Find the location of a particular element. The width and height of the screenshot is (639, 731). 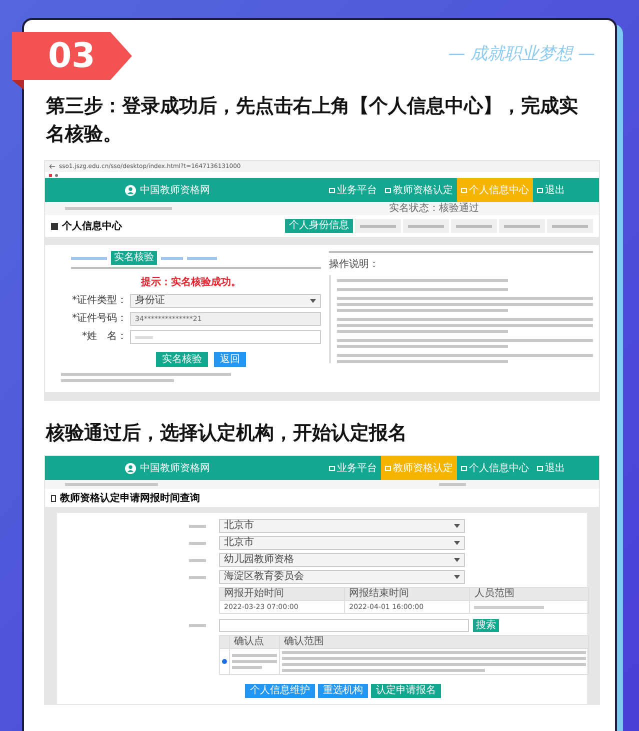

bookmark-icon is located at coordinates (56, 175).